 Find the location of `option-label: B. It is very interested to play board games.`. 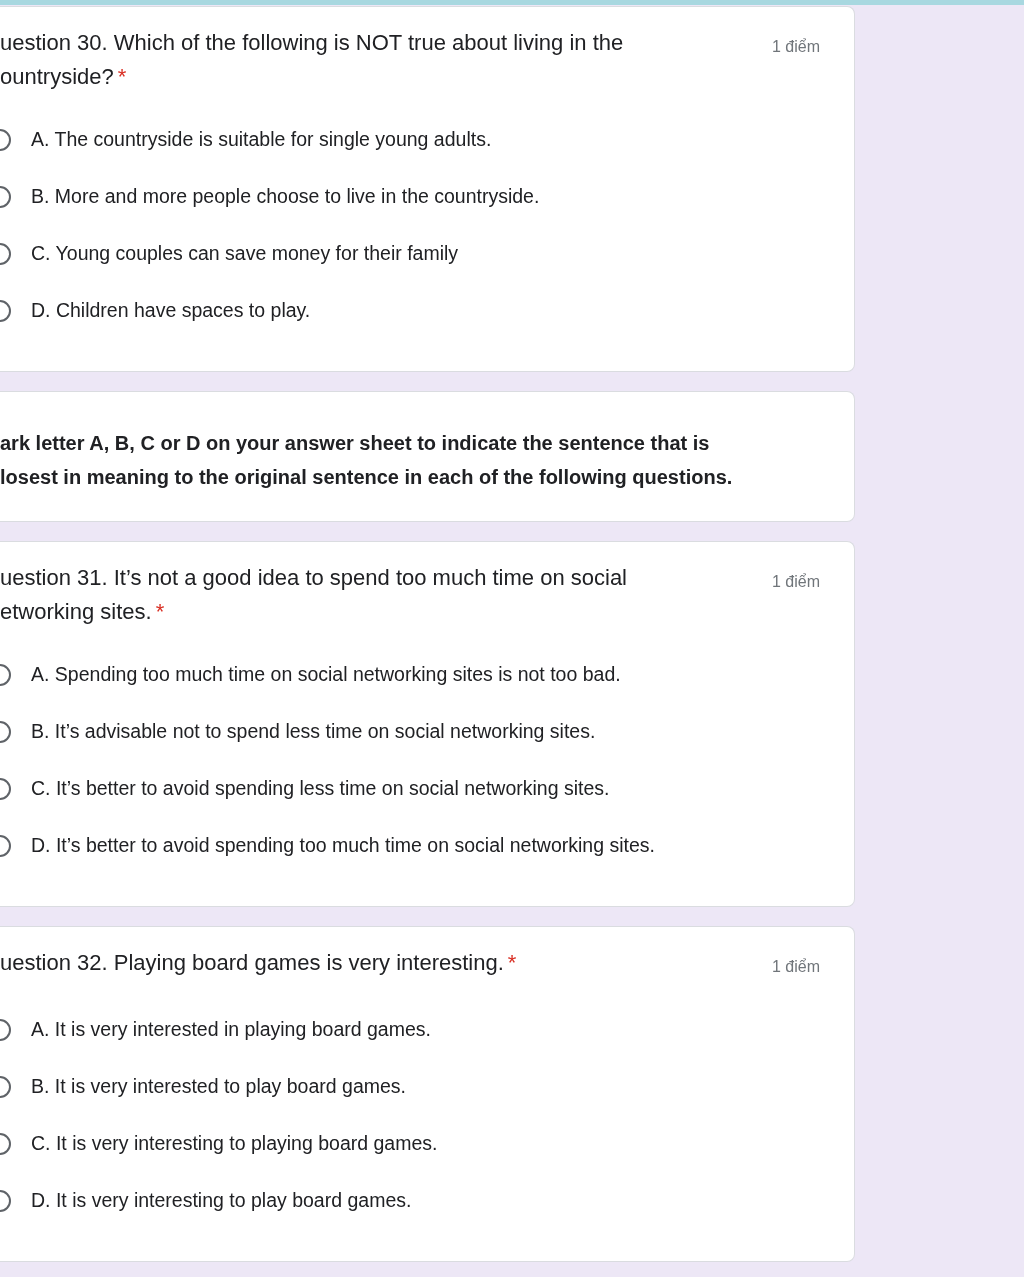

option-label: B. It is very interested to play board games. is located at coordinates (218, 1086).